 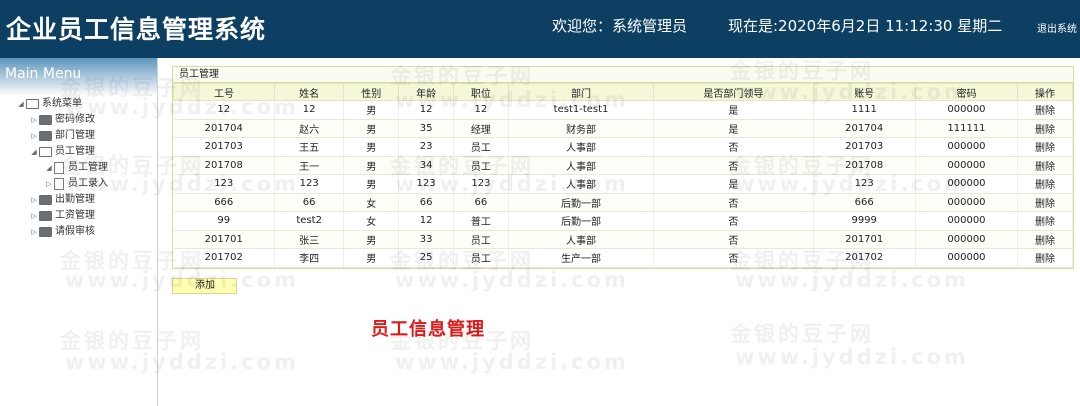 What do you see at coordinates (76, 184) in the screenshot?
I see `menu-subitem-employee-entry: ▷ 员工录入` at bounding box center [76, 184].